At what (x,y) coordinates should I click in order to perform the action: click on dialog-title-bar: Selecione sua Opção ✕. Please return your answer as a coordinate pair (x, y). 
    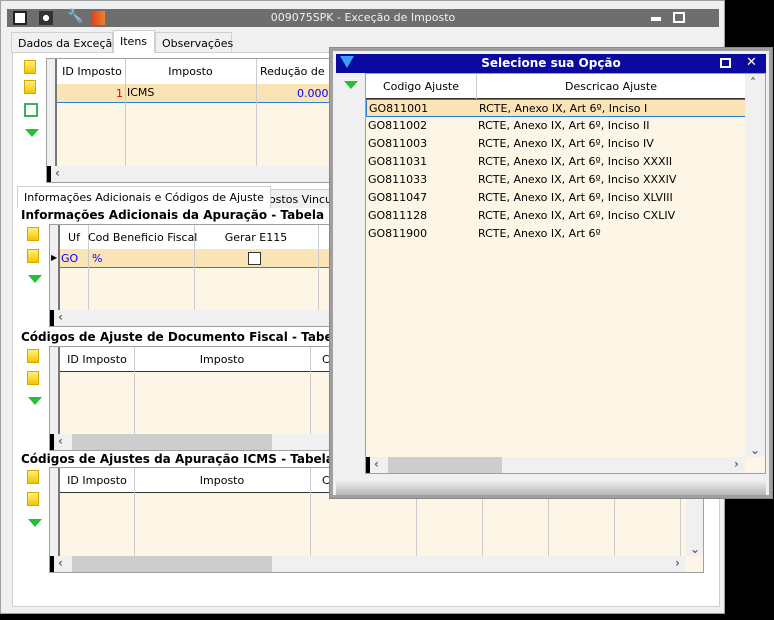
    Looking at the image, I should click on (551, 63).